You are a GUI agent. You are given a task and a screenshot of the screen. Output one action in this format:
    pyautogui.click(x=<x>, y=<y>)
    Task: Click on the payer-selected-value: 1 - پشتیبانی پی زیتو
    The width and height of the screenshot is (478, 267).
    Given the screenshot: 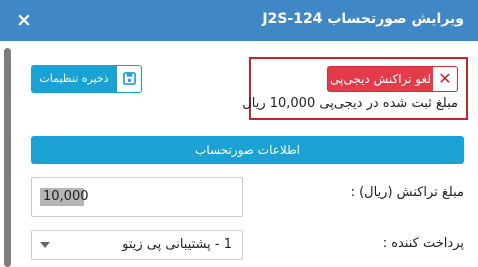 What is the action you would take?
    pyautogui.click(x=177, y=244)
    